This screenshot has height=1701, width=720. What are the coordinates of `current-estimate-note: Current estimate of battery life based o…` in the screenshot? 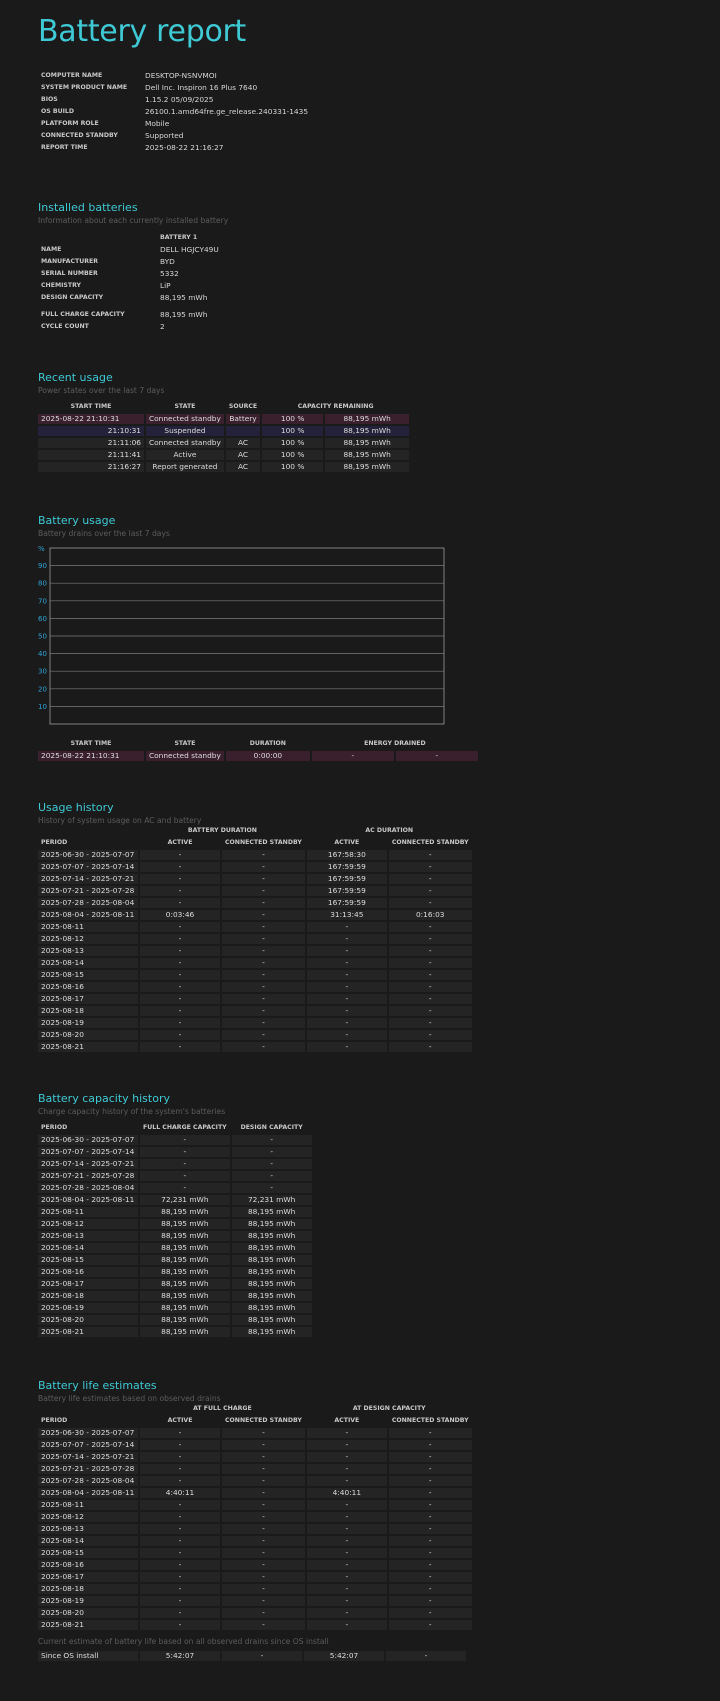 It's located at (183, 1641).